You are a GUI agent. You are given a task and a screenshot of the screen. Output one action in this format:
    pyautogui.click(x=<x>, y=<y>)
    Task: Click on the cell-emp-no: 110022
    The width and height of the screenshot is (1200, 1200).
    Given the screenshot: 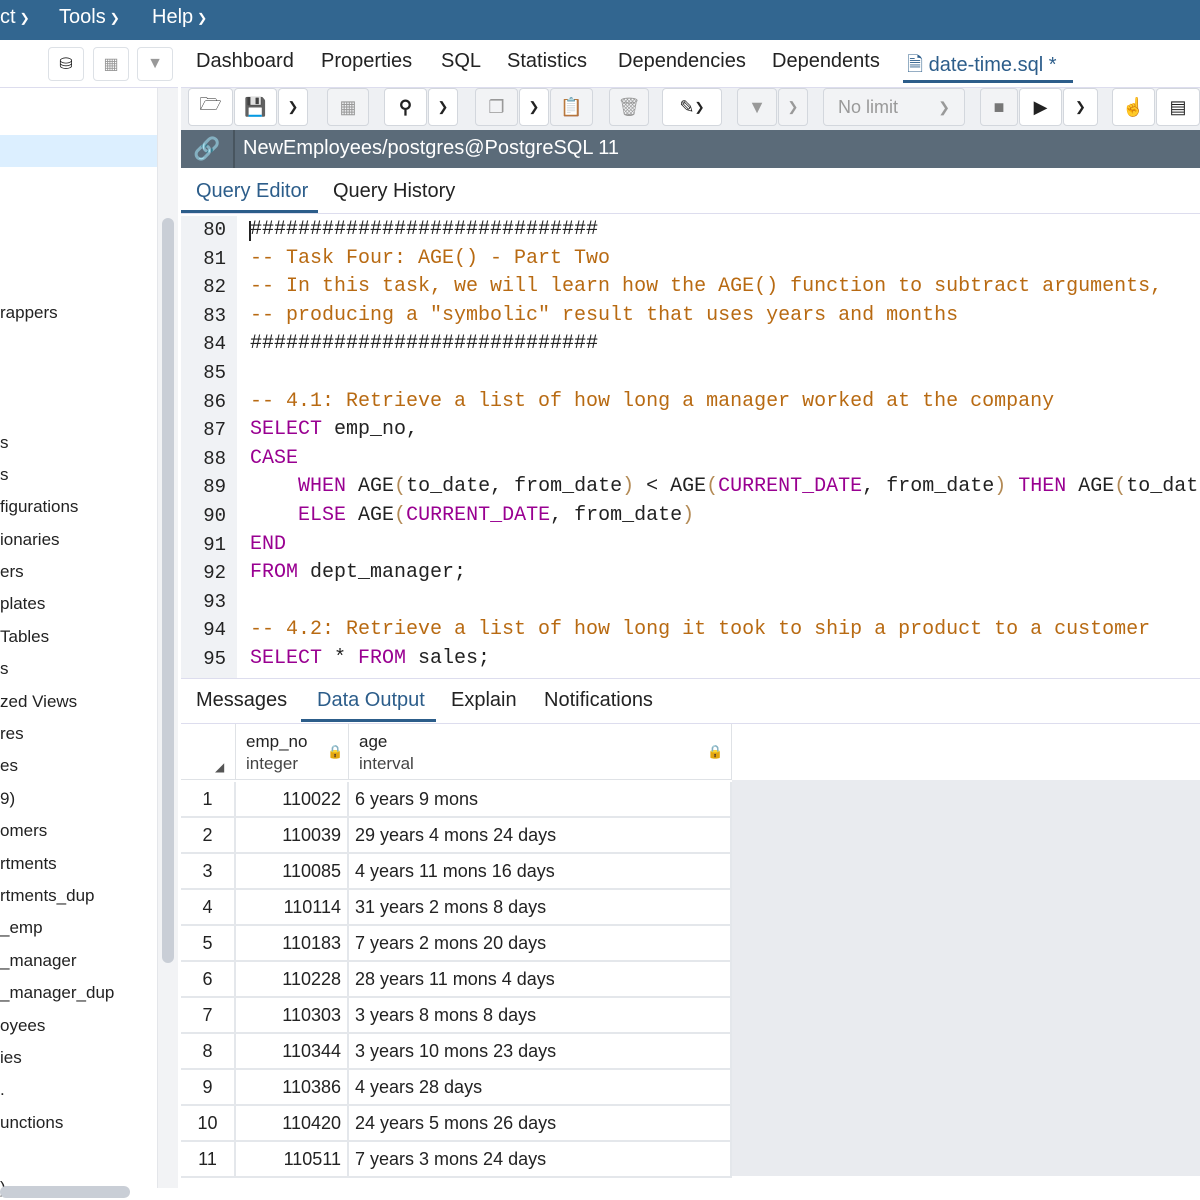 What is the action you would take?
    pyautogui.click(x=292, y=799)
    